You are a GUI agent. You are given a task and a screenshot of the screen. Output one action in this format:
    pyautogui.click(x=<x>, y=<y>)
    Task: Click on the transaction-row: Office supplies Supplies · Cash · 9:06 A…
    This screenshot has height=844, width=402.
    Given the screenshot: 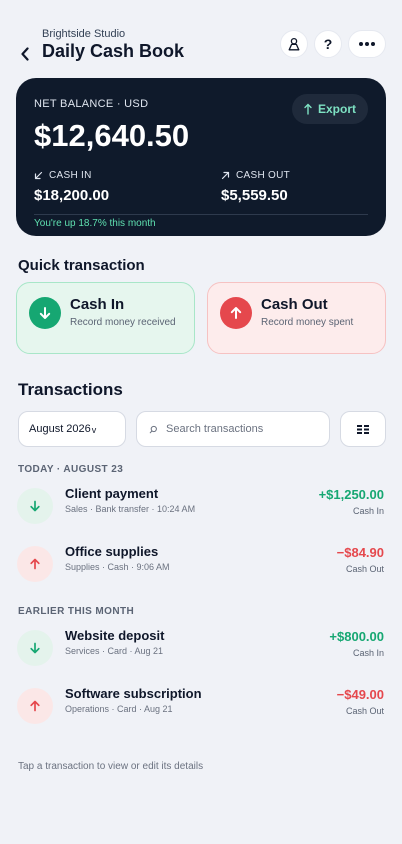 What is the action you would take?
    pyautogui.click(x=201, y=564)
    